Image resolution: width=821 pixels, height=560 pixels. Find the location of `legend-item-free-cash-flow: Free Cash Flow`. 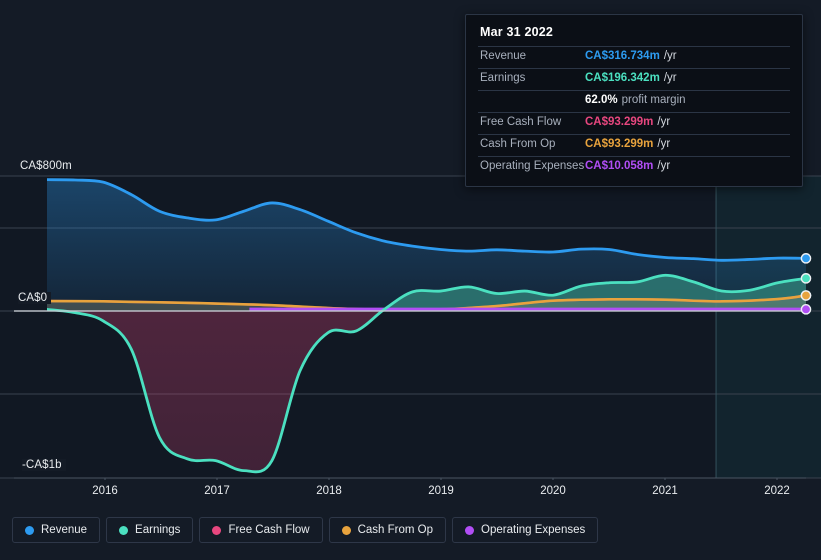

legend-item-free-cash-flow: Free Cash Flow is located at coordinates (261, 530).